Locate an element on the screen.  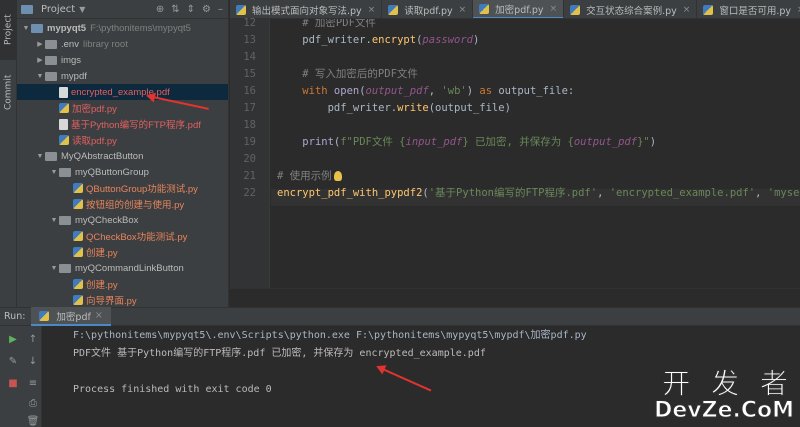
tree-folder: ▼ mypdf is located at coordinates (122, 76).